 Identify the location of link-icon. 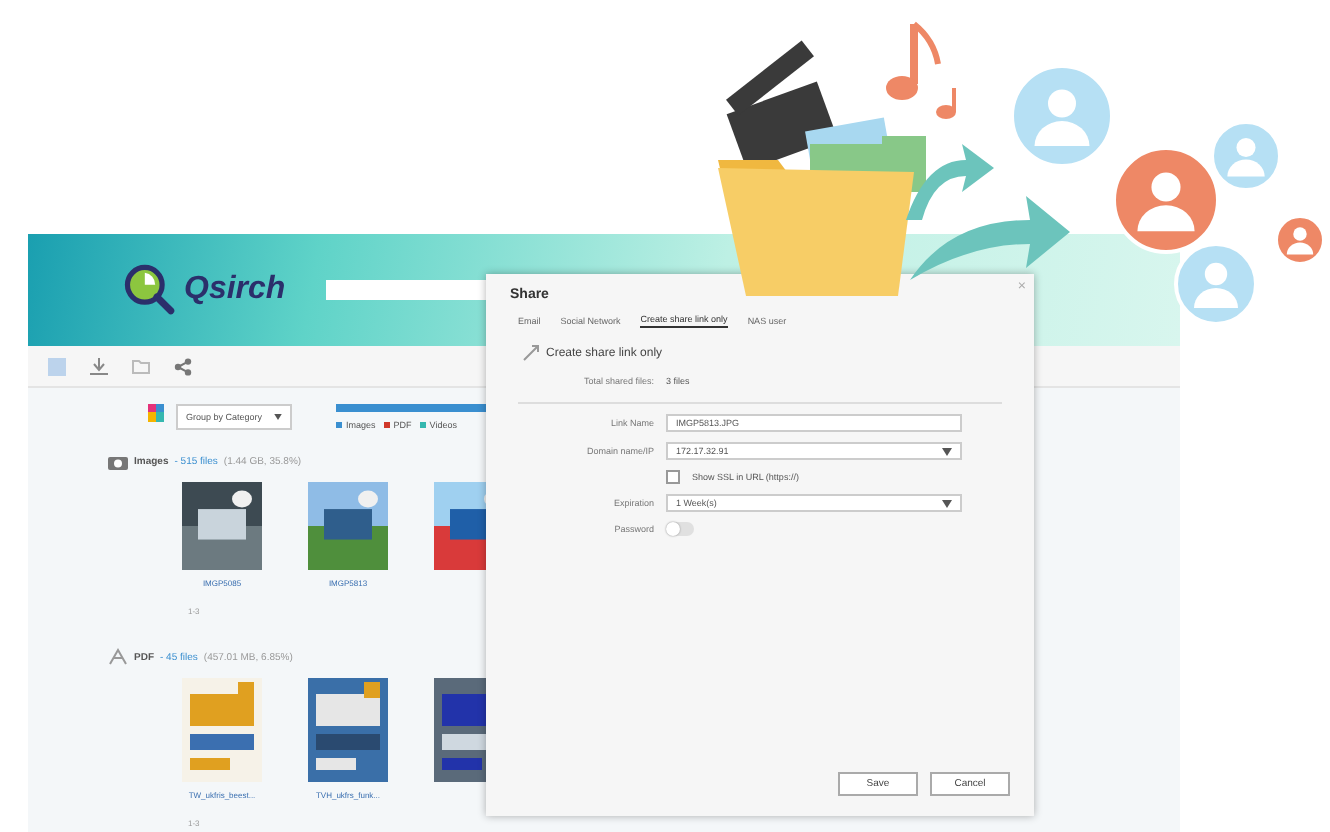
(531, 353).